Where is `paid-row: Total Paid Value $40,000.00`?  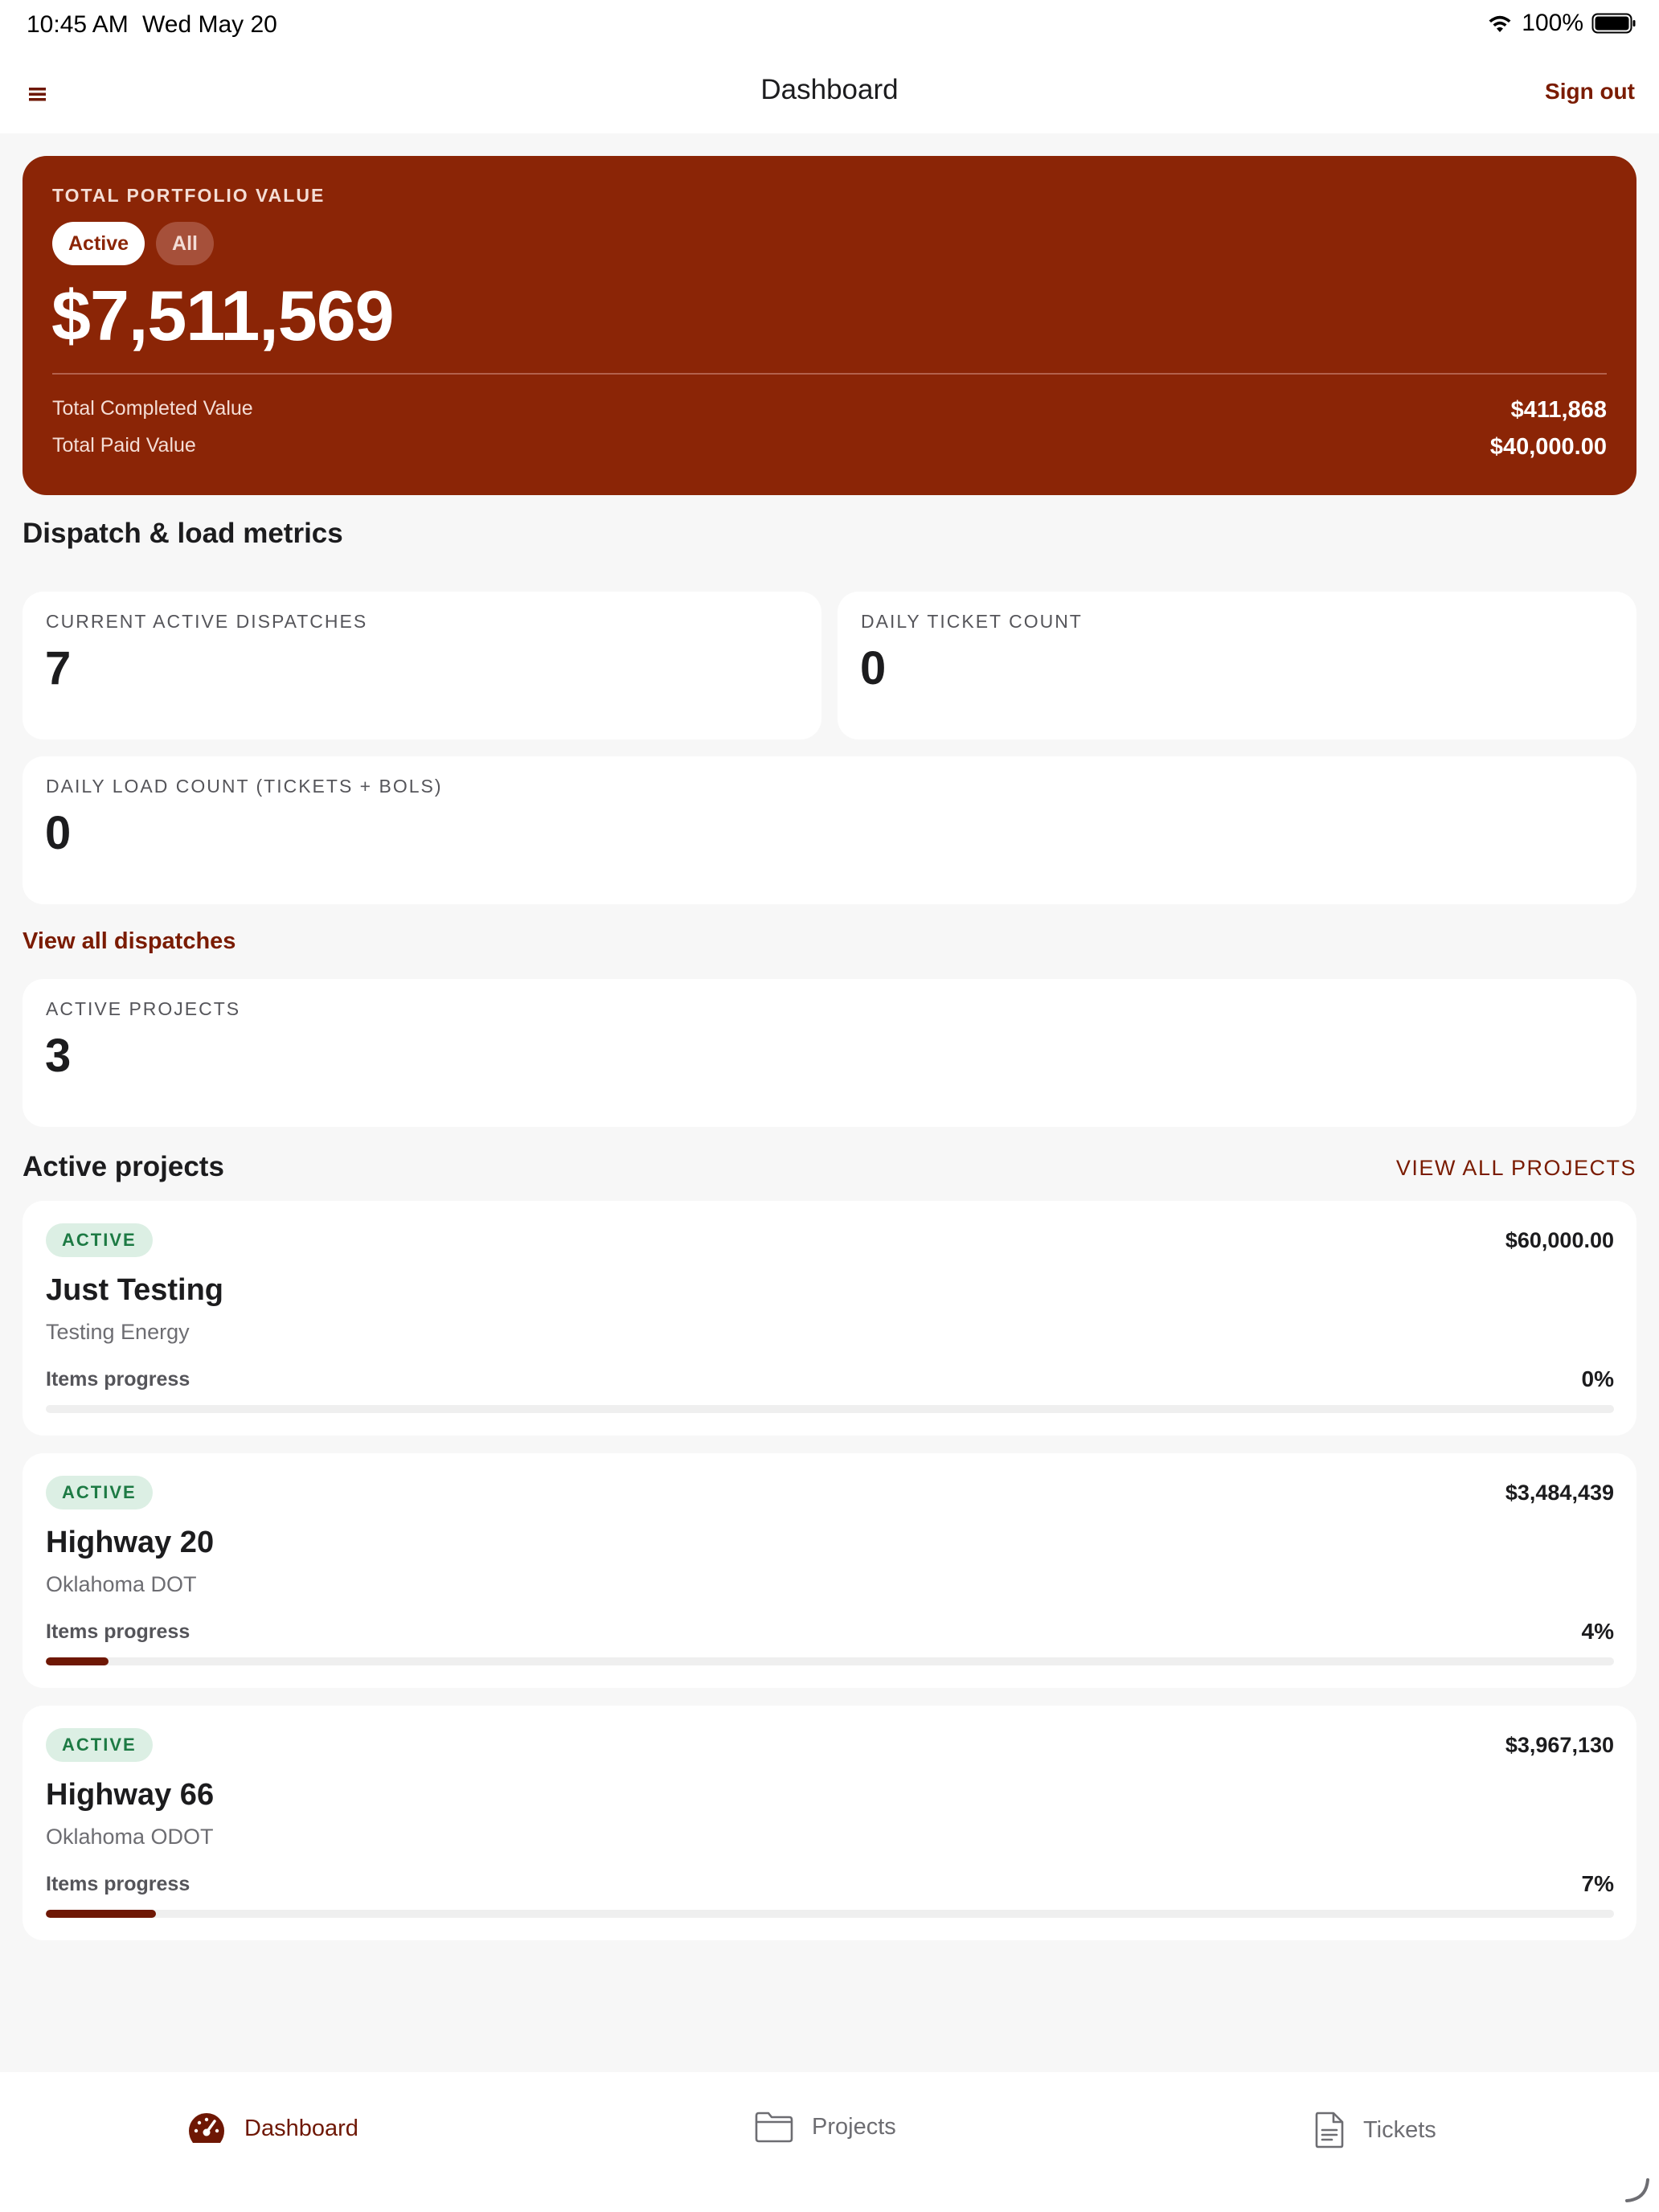 paid-row: Total Paid Value $40,000.00 is located at coordinates (829, 447).